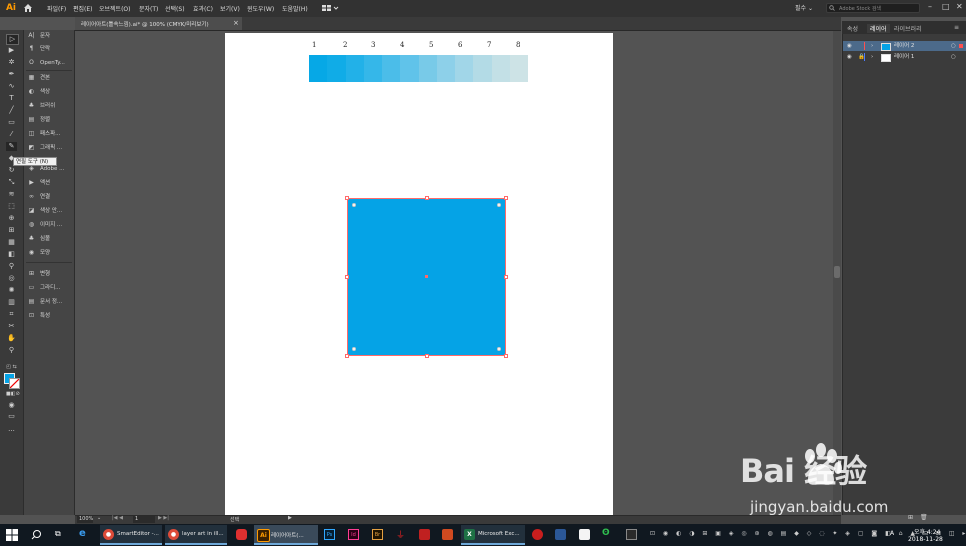 The image size is (966, 546). I want to click on gradient-tool-icon: ◧, so click(11, 254).